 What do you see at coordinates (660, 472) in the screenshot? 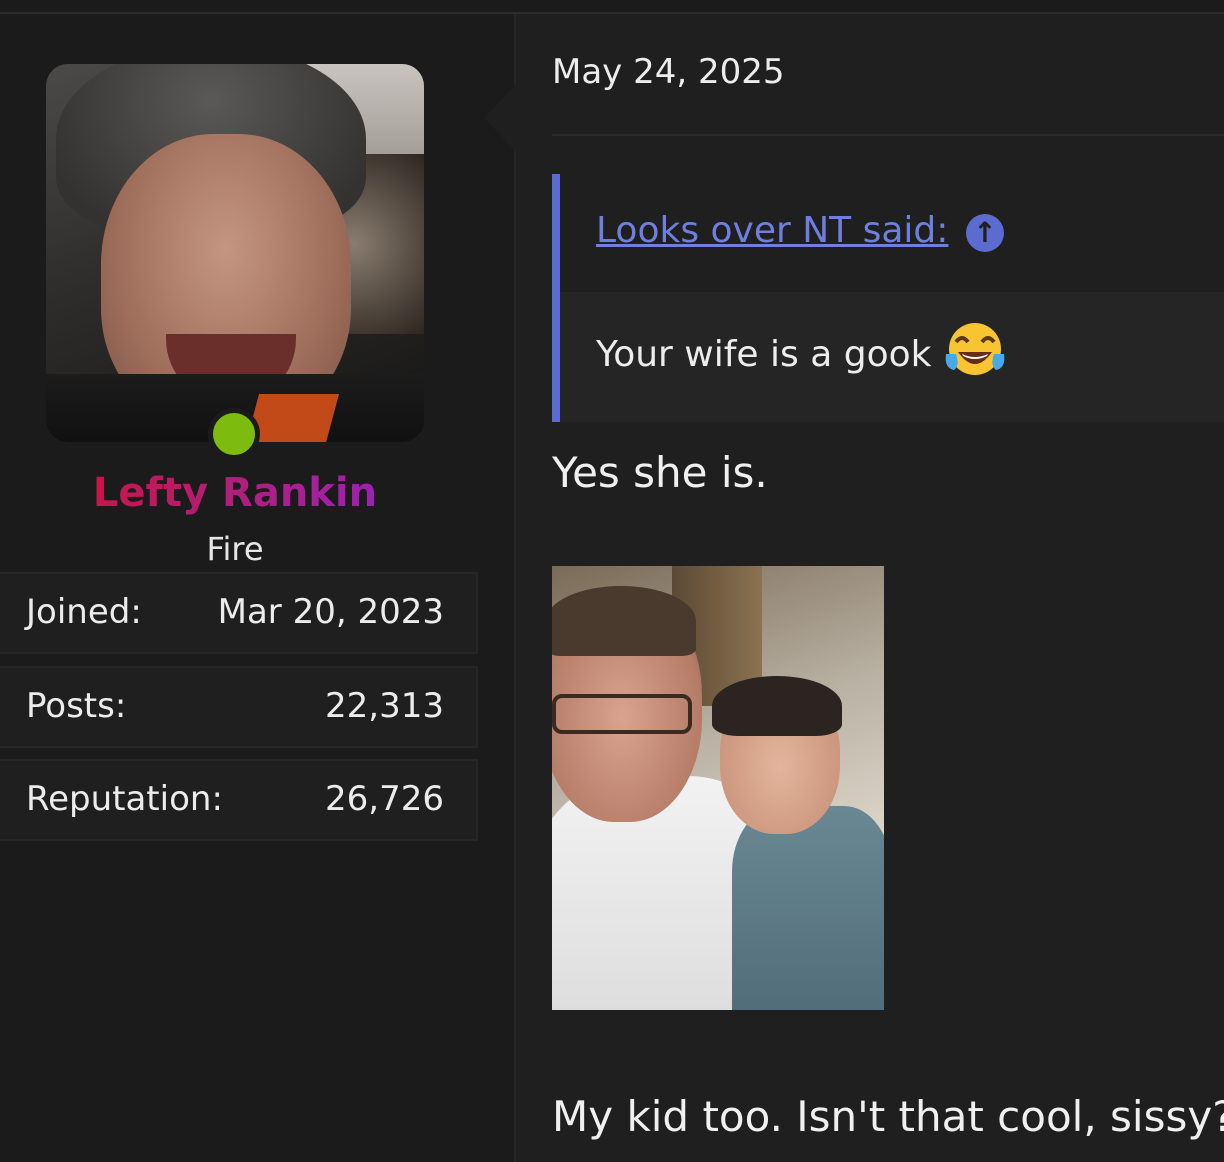
I see `message-text: Yes she is.` at bounding box center [660, 472].